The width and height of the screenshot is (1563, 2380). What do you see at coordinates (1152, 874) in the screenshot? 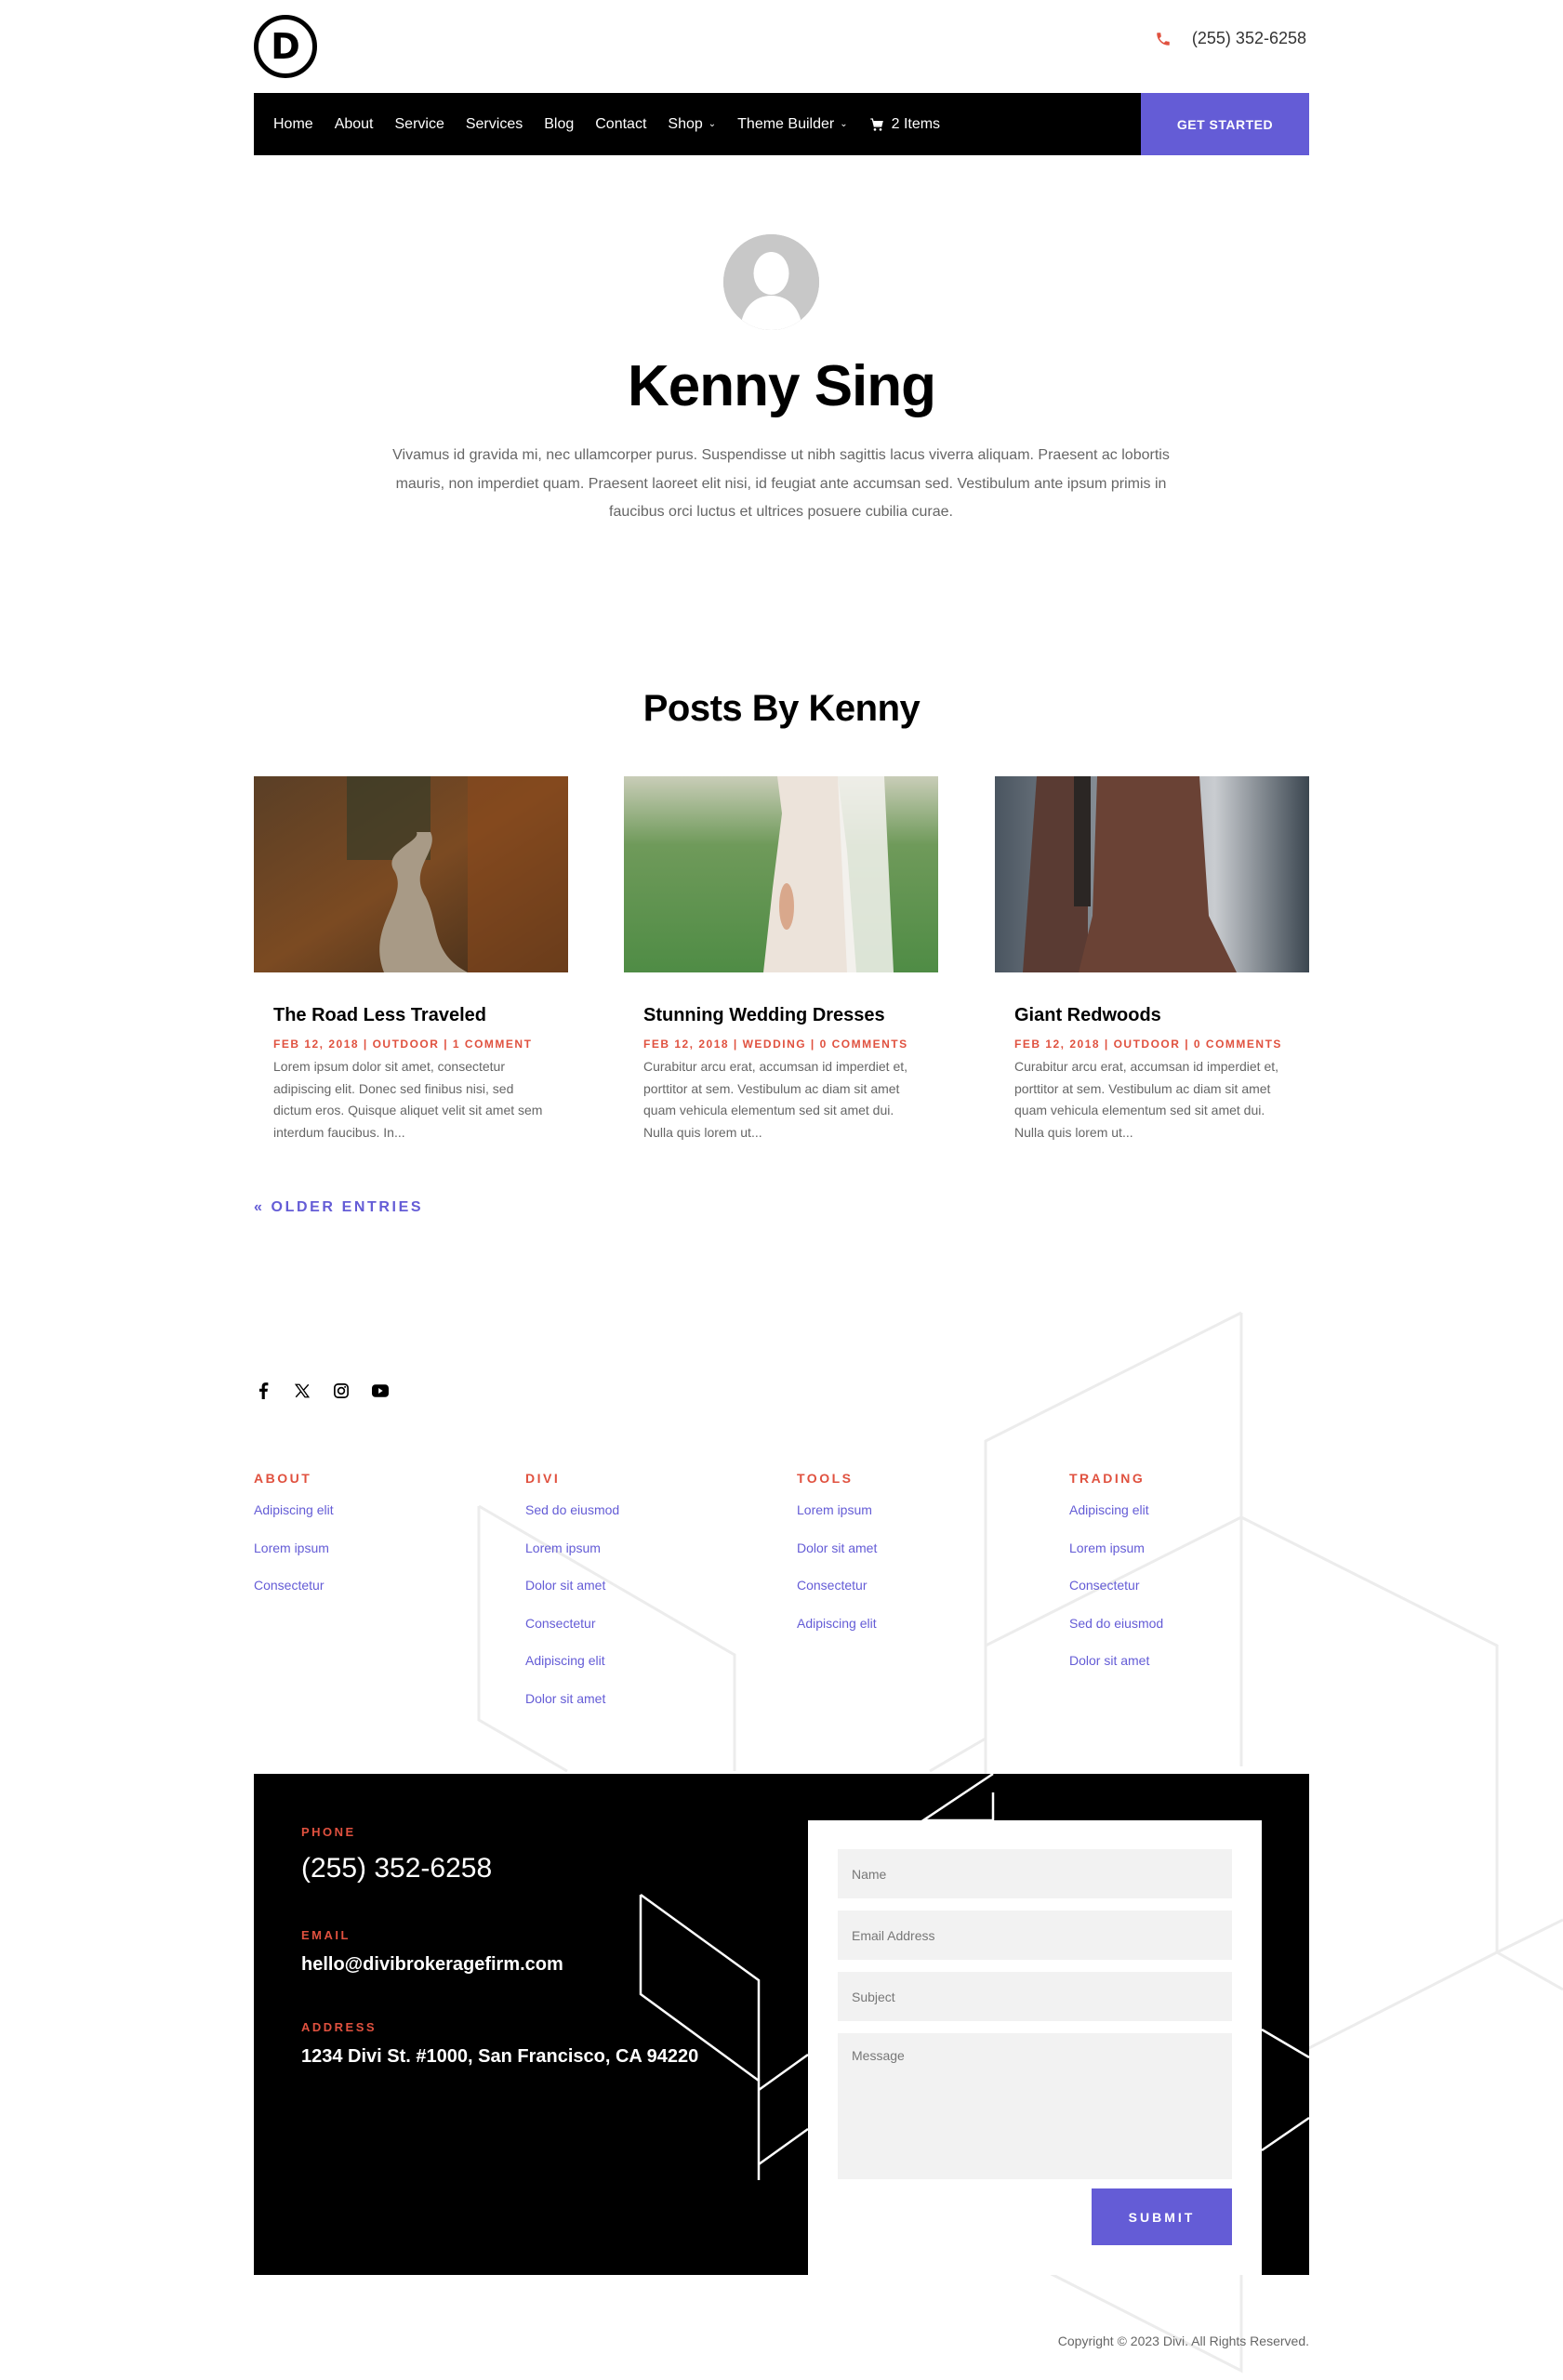
I see `post-image-redwoods` at bounding box center [1152, 874].